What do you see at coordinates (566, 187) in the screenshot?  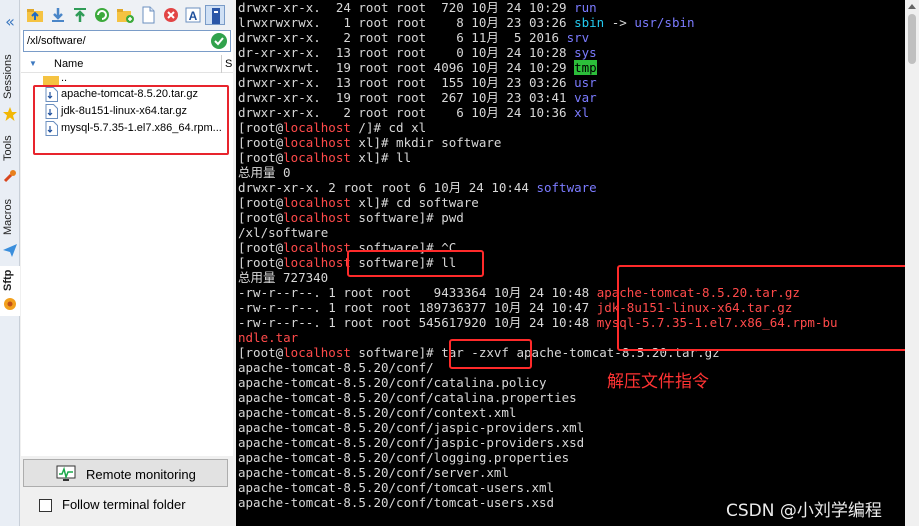 I see `terminal-text: software` at bounding box center [566, 187].